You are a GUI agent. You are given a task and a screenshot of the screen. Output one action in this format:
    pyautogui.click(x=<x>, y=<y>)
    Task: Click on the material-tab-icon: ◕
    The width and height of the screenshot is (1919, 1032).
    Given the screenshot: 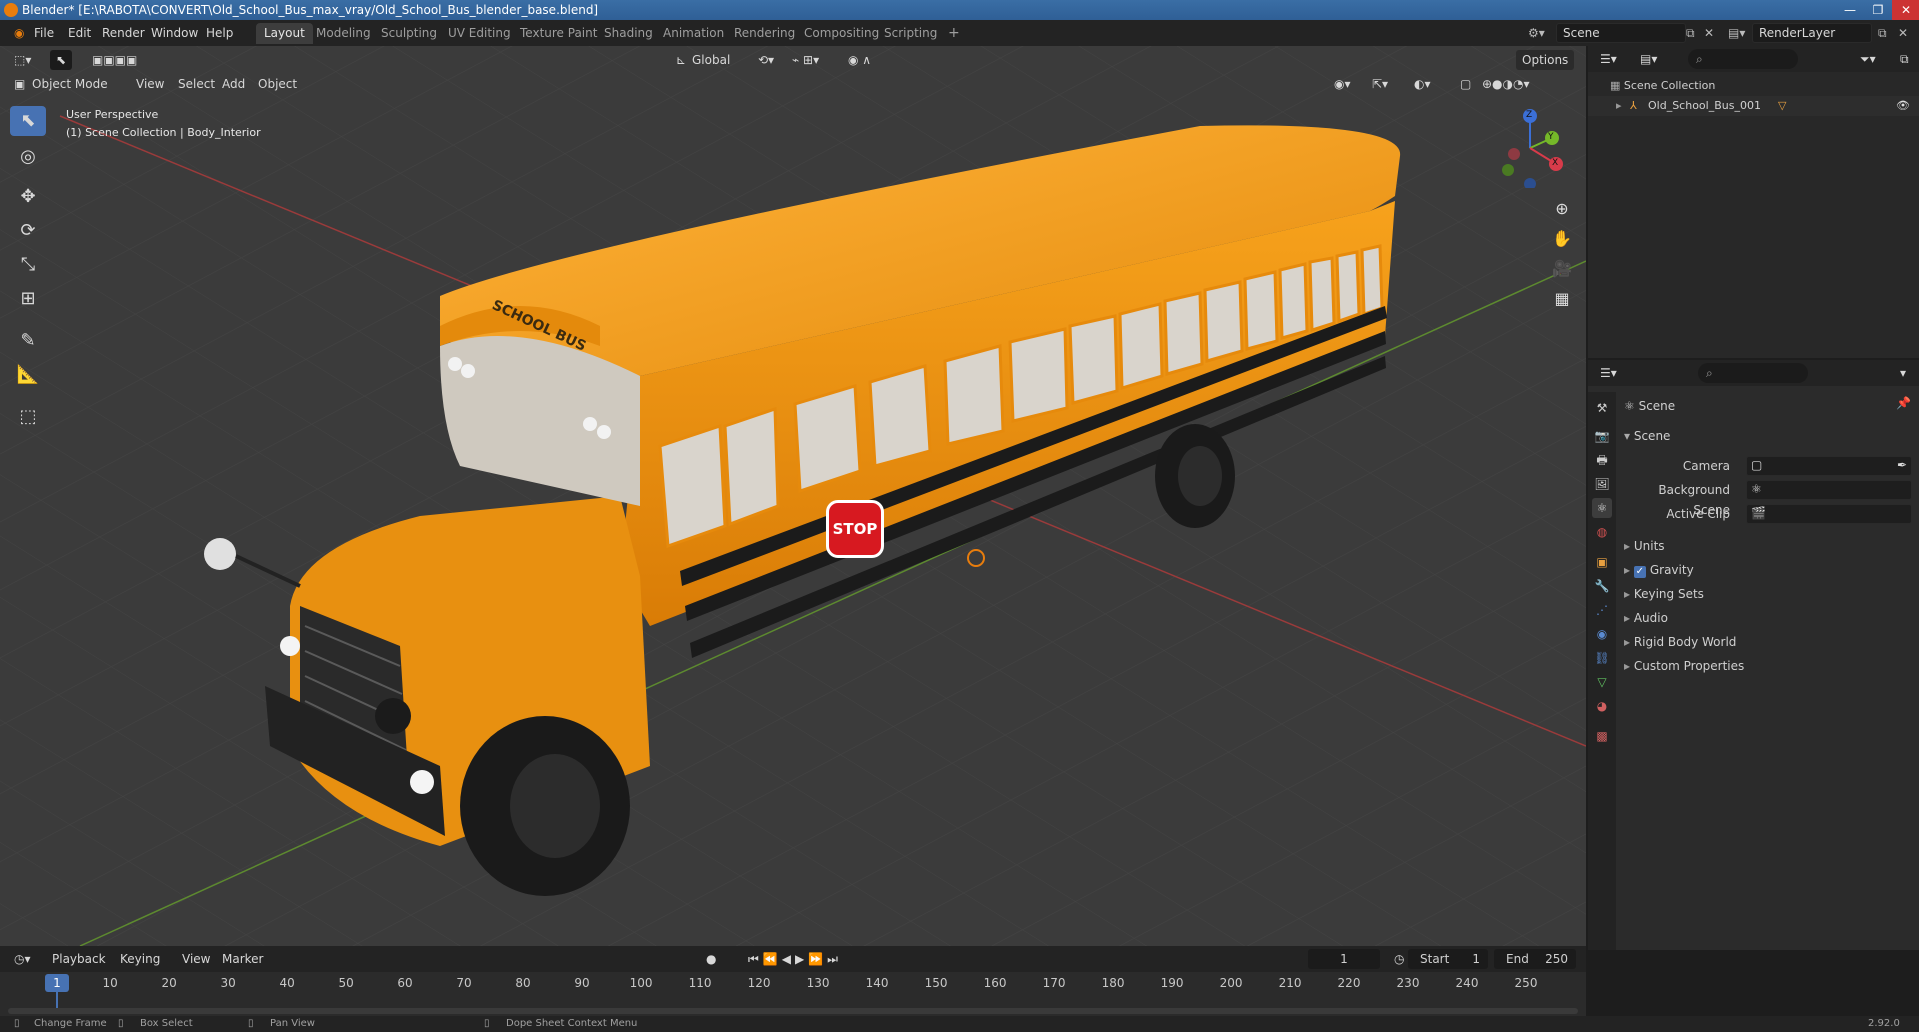 What is the action you would take?
    pyautogui.click(x=1602, y=706)
    